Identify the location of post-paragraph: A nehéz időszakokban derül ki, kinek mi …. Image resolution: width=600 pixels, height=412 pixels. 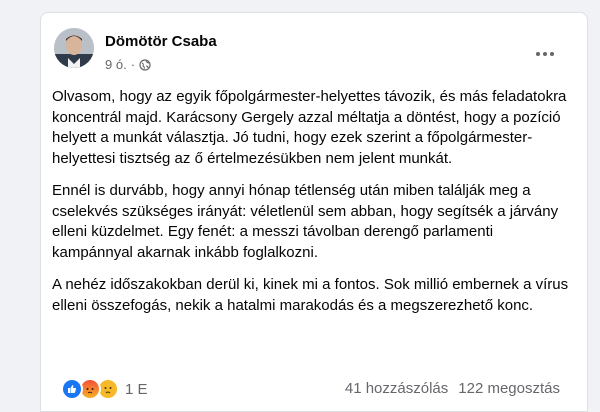
(310, 295).